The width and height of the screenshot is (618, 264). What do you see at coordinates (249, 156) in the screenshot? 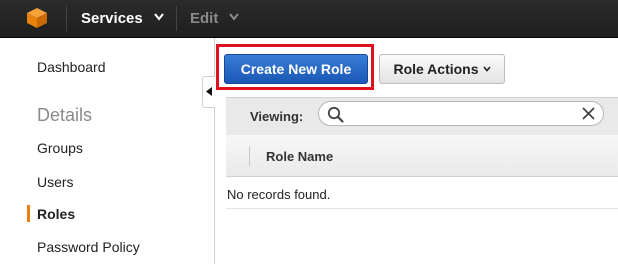
I see `column-divider` at bounding box center [249, 156].